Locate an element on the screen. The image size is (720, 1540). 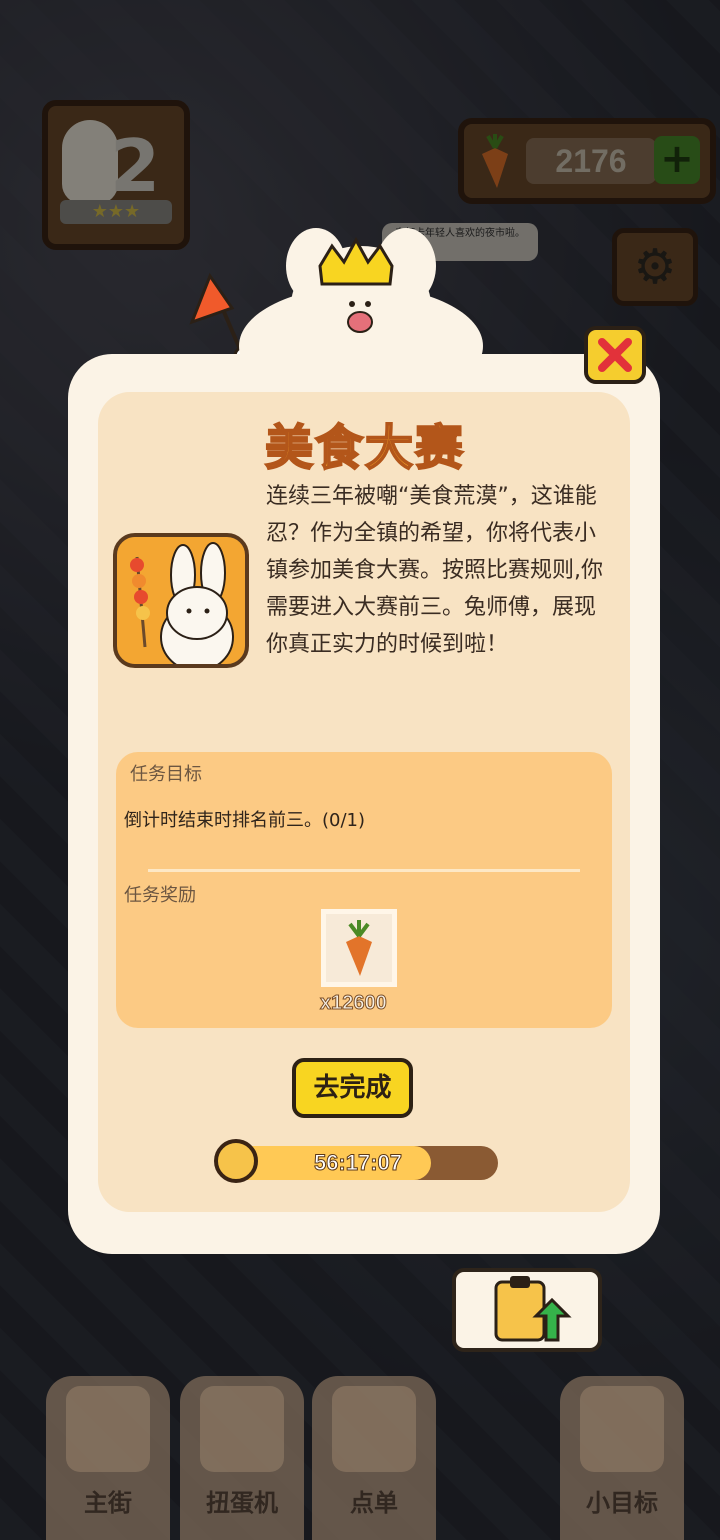
goal-icon is located at coordinates (622, 1429).